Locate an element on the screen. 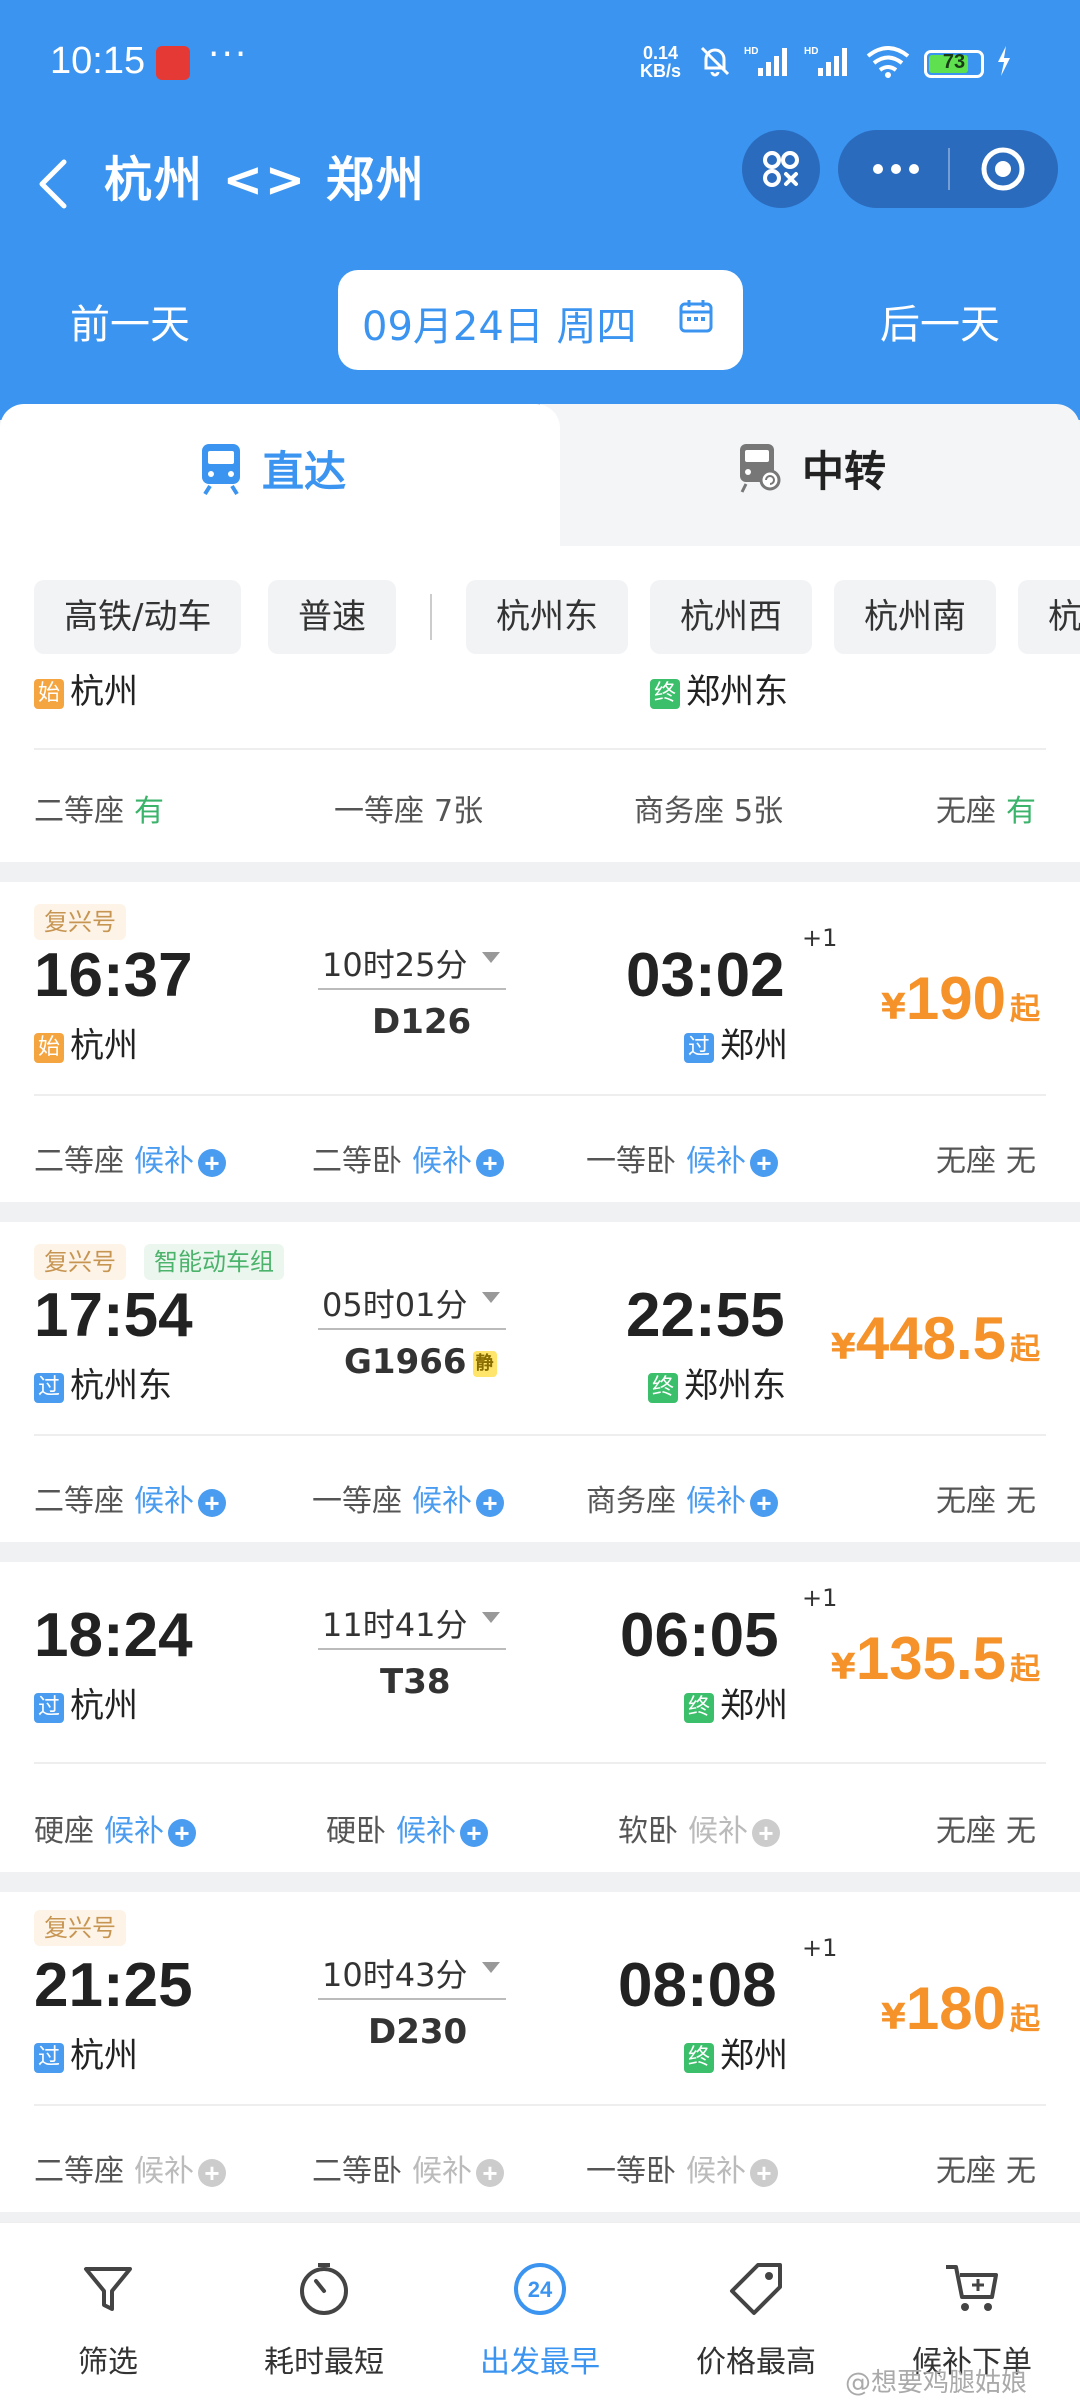  duration: 10时43分 is located at coordinates (394, 1973).